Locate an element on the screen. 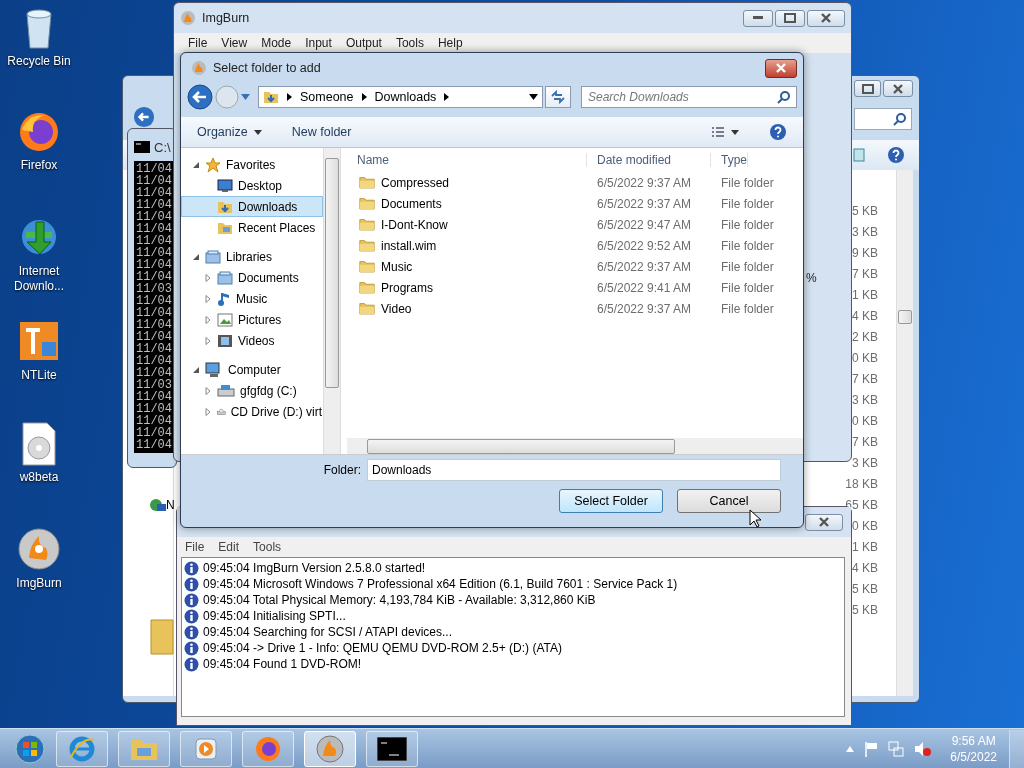 This screenshot has width=1024, height=768. view-options-button is located at coordinates (725, 132).